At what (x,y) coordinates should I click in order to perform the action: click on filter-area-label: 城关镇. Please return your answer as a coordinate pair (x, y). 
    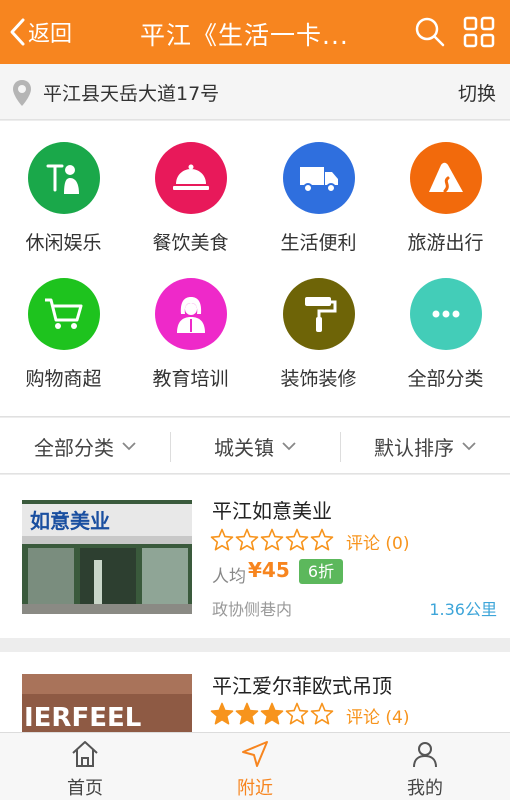
    Looking at the image, I should click on (244, 447).